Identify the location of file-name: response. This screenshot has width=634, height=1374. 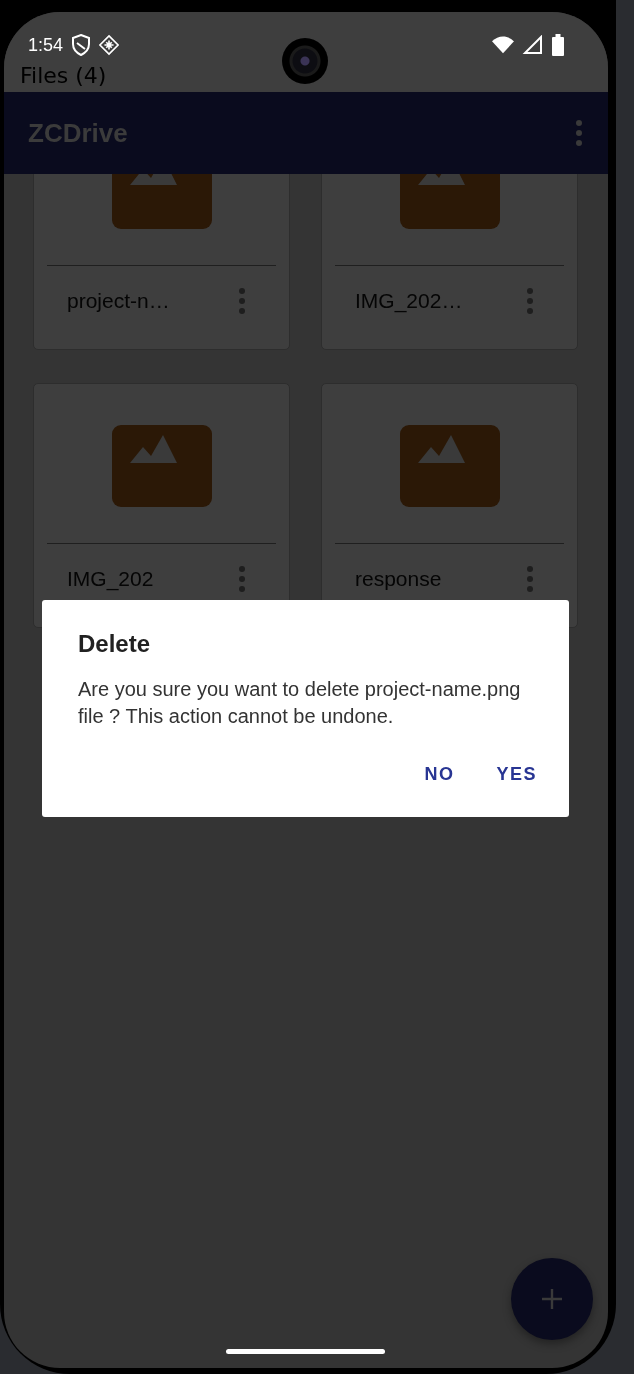
(398, 579).